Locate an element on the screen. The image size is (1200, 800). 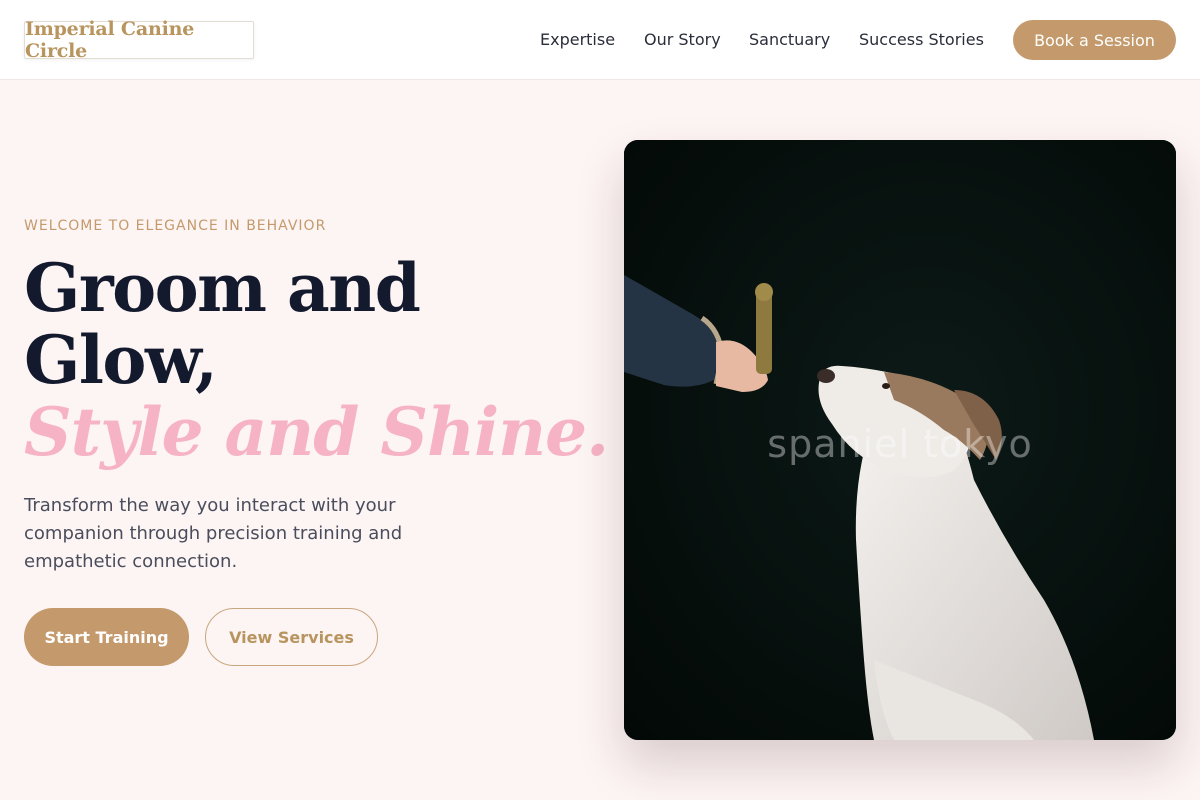
start-training-button: Start Training is located at coordinates (106, 637).